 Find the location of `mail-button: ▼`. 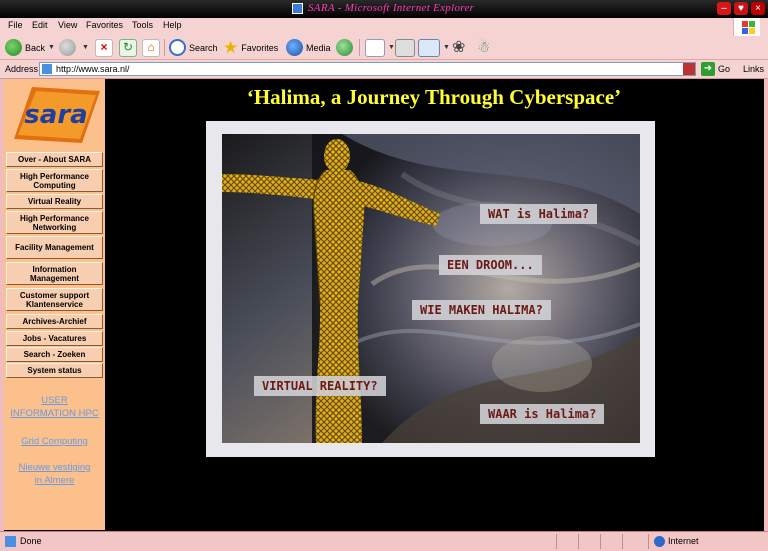

mail-button: ▼ is located at coordinates (380, 47).